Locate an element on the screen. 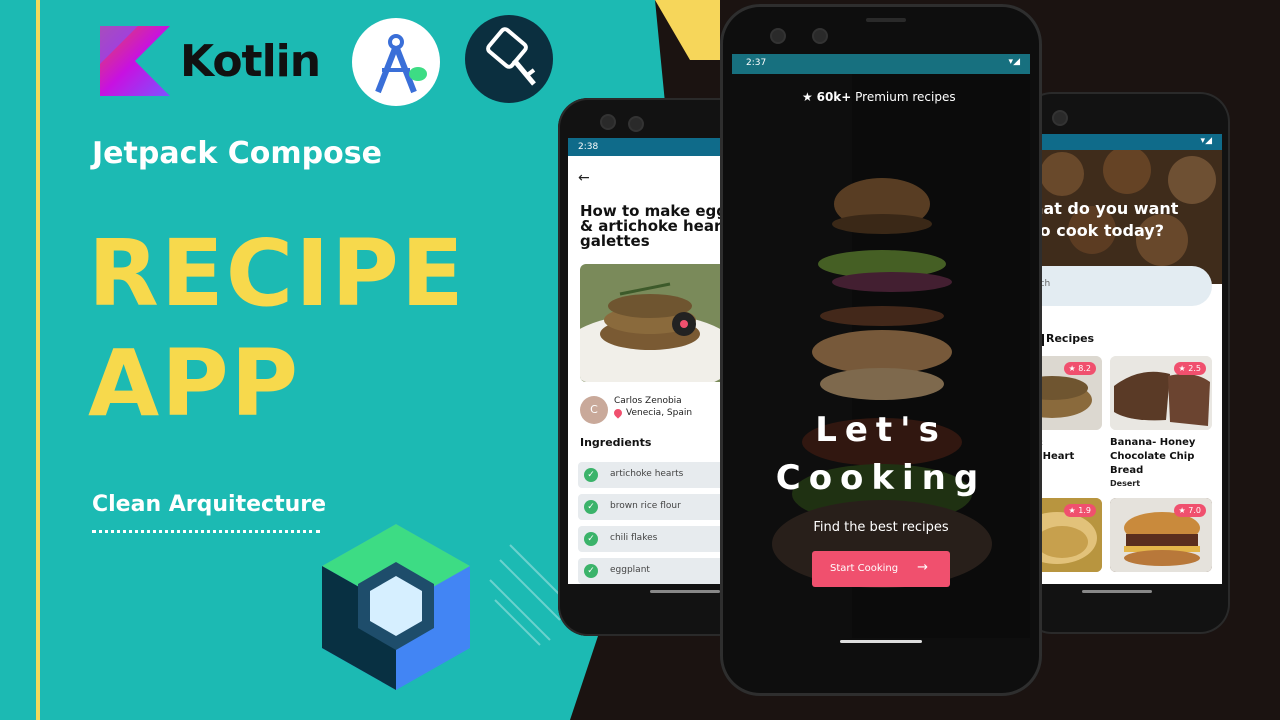 The height and width of the screenshot is (720, 1280). title-line-recipe: RECIPE is located at coordinates (277, 273).